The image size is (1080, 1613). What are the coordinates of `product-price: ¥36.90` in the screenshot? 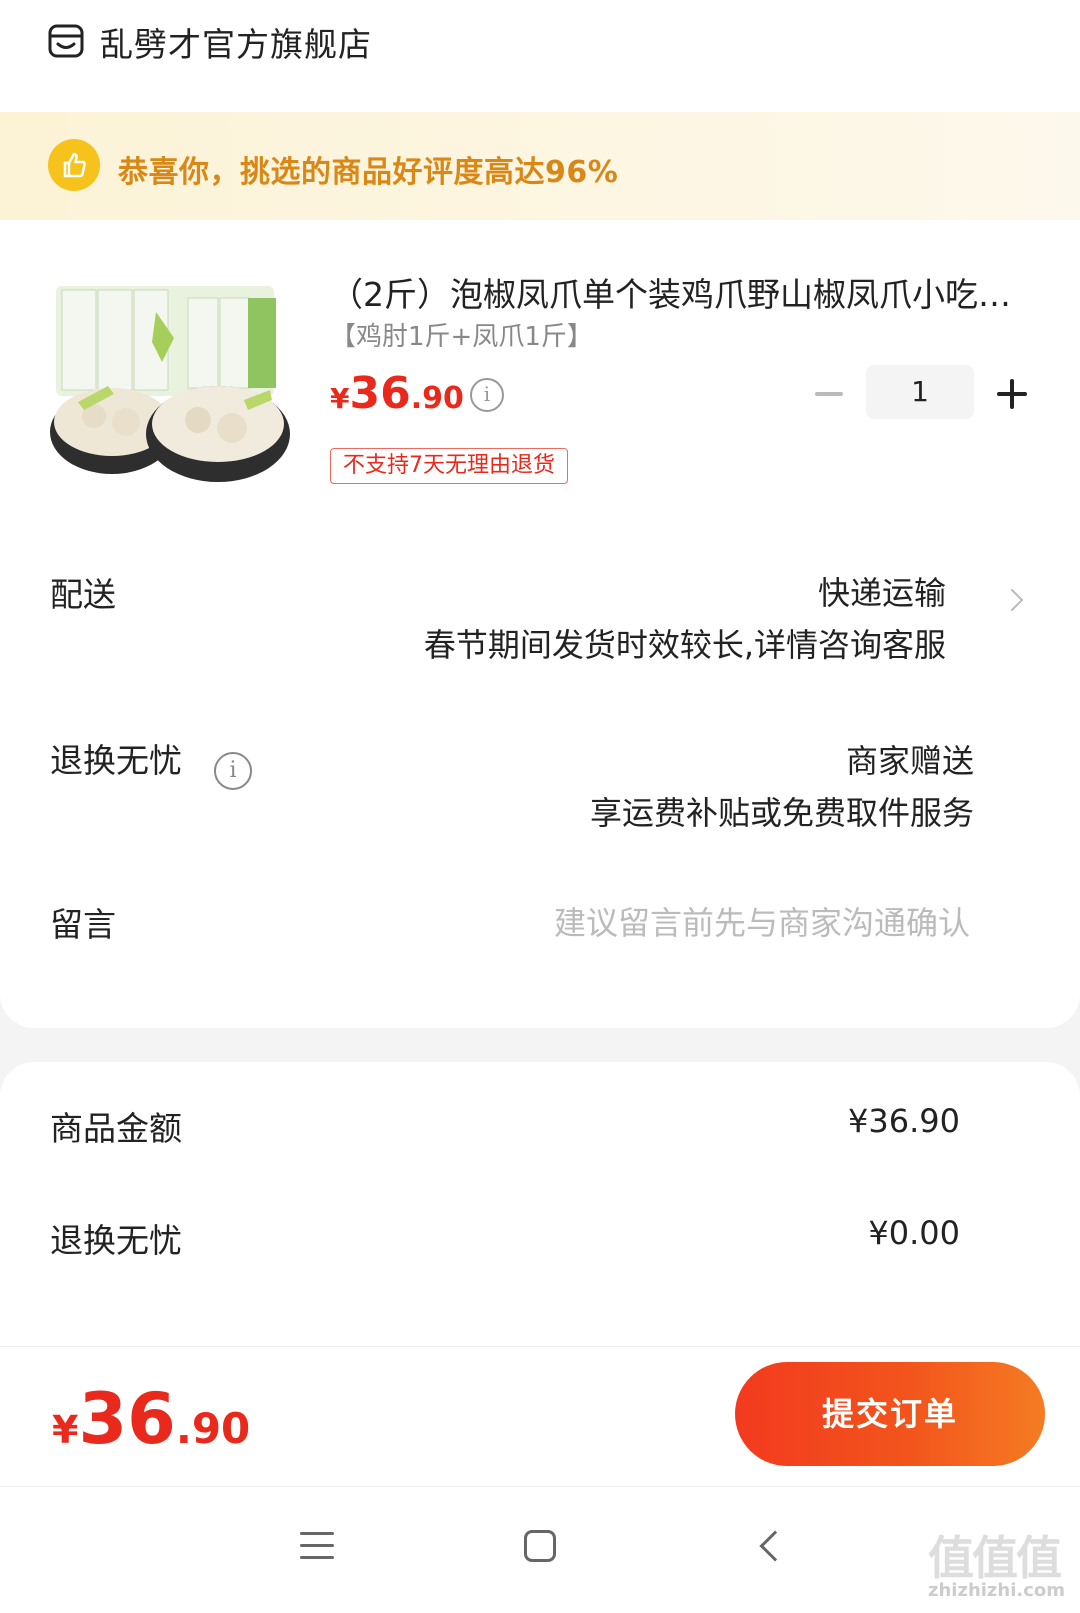 It's located at (397, 393).